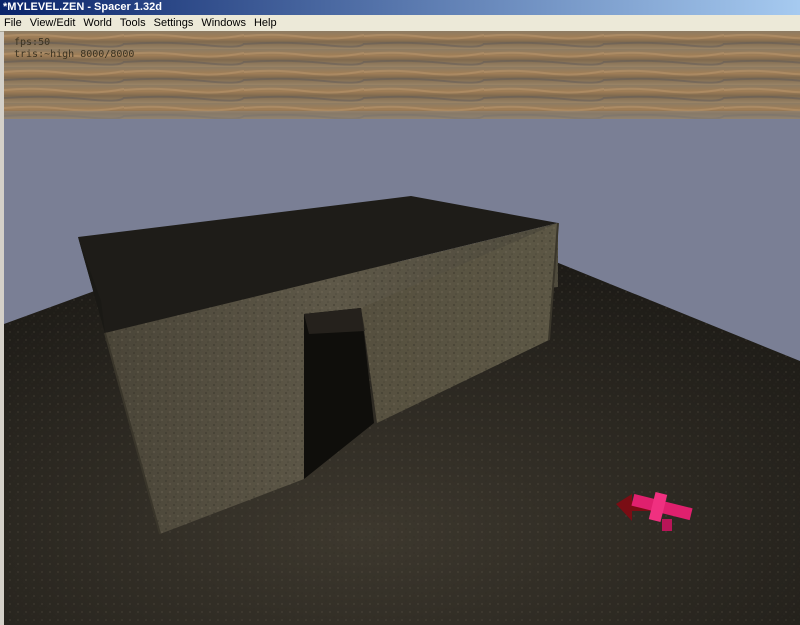 This screenshot has height=625, width=800. Describe the element at coordinates (82, 7) in the screenshot. I see `window-title: *MYLEVEL.ZEN - Spacer 1.32d` at that location.